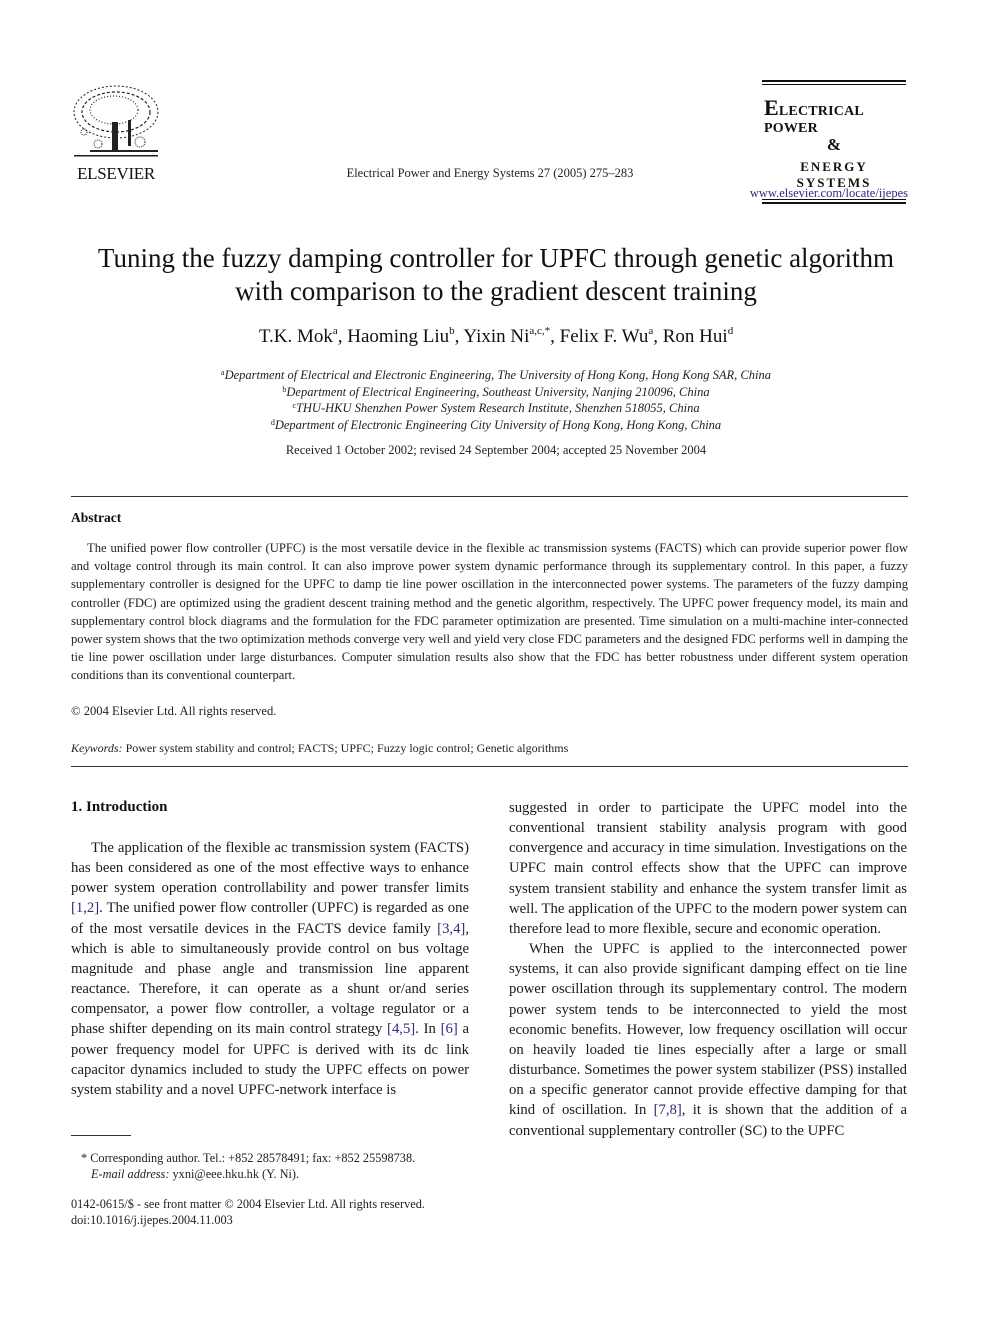  I want to click on publisher-logo-text: ELSEVIER, so click(116, 173).